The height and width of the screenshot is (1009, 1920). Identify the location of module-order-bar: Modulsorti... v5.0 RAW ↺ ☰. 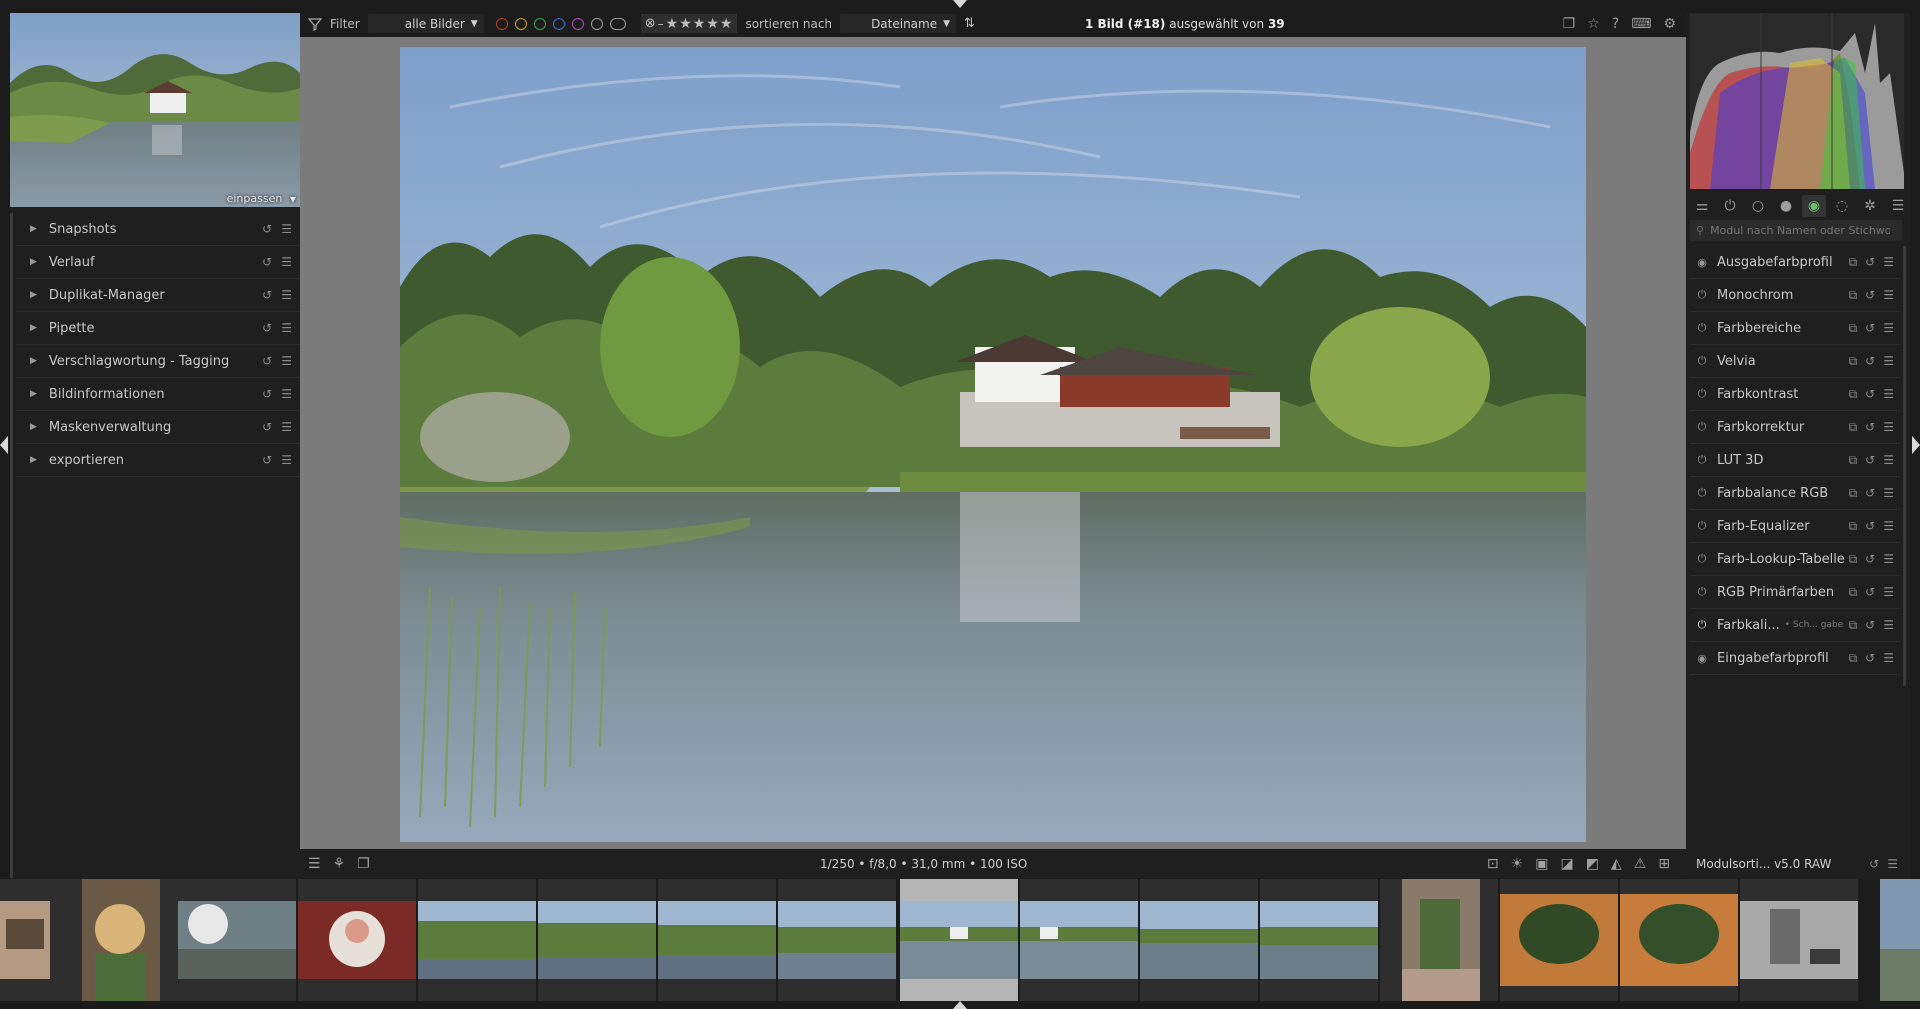
(1798, 864).